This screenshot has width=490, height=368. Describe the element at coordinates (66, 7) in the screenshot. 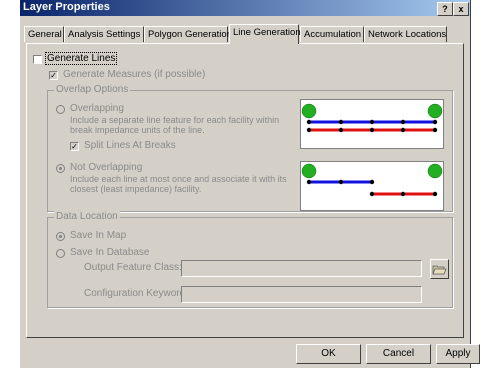

I see `window-title: Layer Properties` at that location.